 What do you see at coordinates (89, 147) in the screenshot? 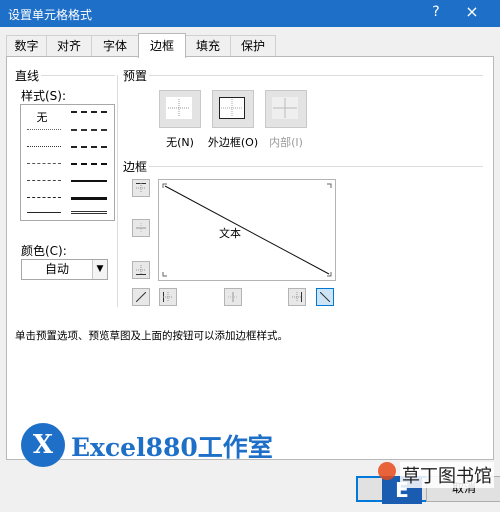
I see `line-style-medium-dash-dot` at bounding box center [89, 147].